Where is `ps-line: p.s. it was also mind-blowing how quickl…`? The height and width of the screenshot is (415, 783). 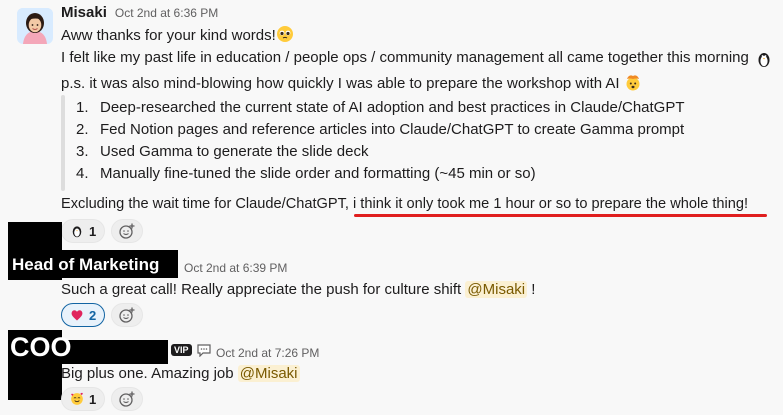 ps-line: p.s. it was also mind-blowing how quickl… is located at coordinates (340, 83).